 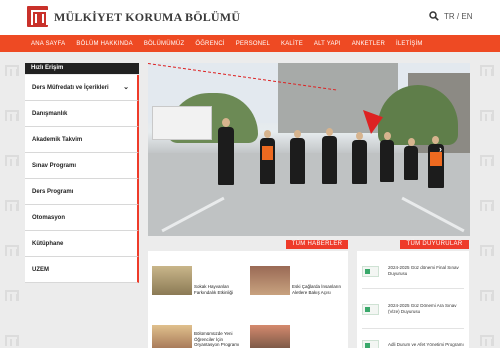 I want to click on language-switcher: TR / EN, so click(x=458, y=16).